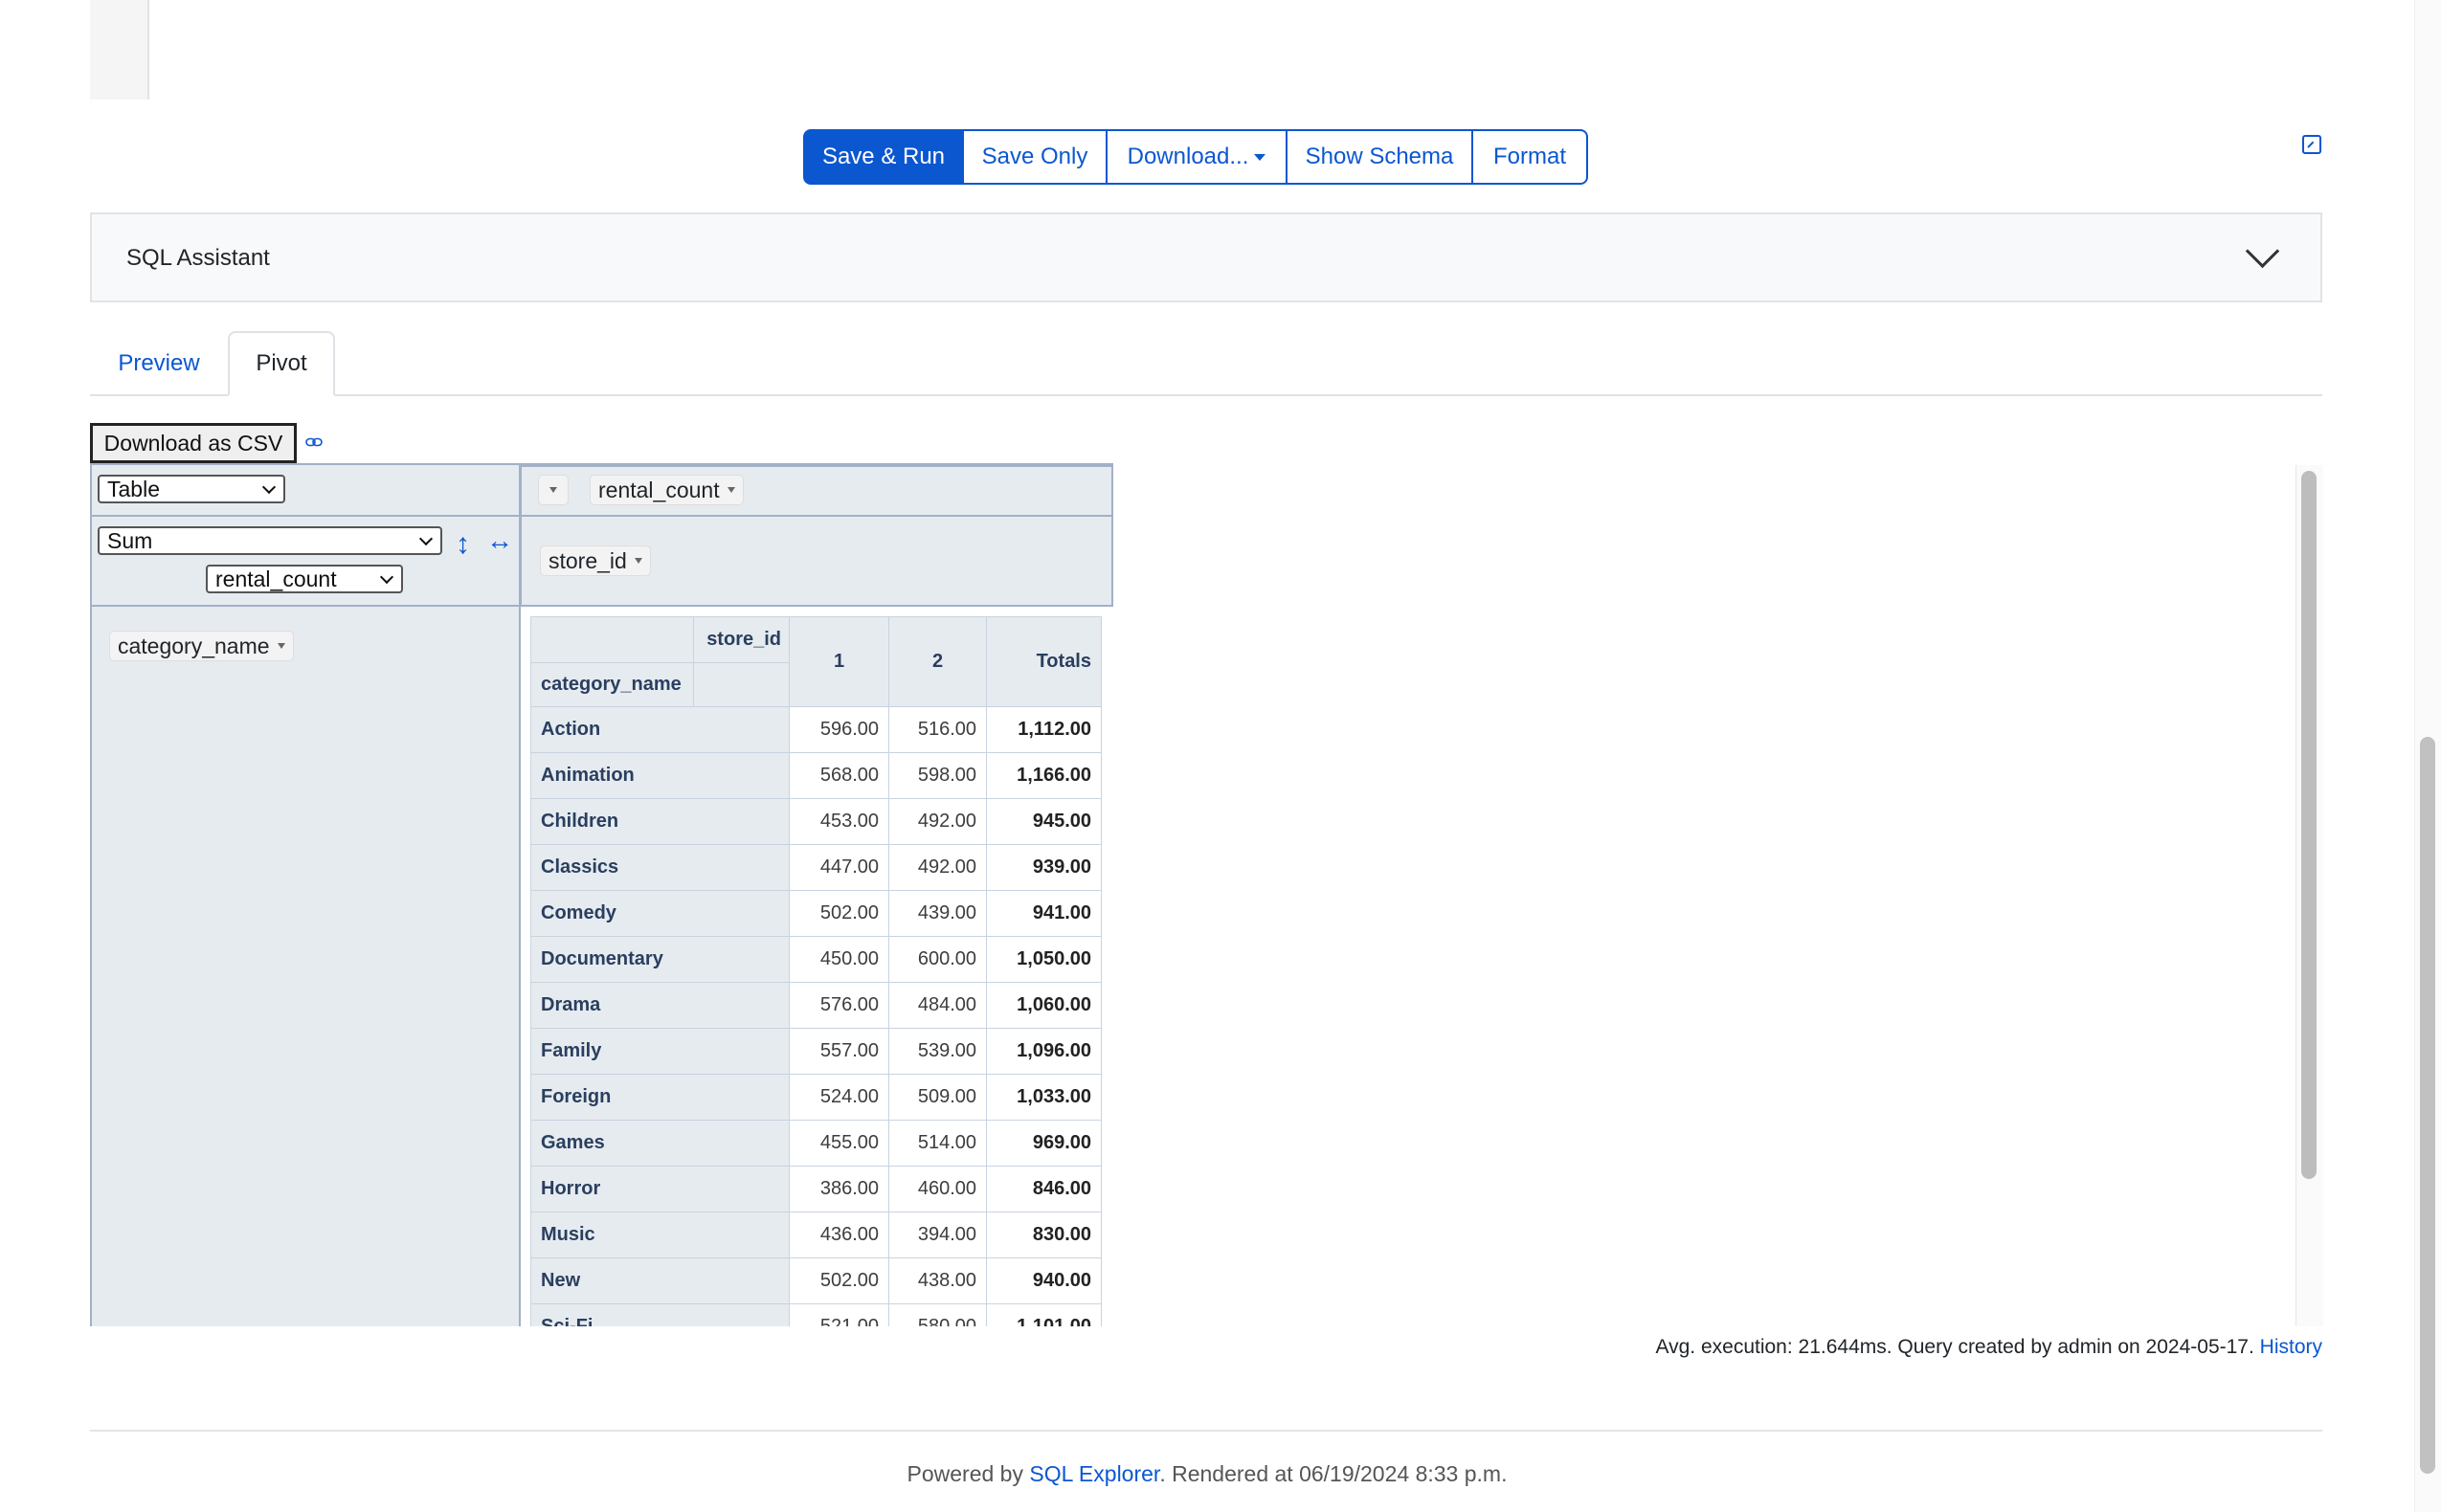 The height and width of the screenshot is (1512, 2441). What do you see at coordinates (660, 1051) in the screenshot?
I see `row-label: Family` at bounding box center [660, 1051].